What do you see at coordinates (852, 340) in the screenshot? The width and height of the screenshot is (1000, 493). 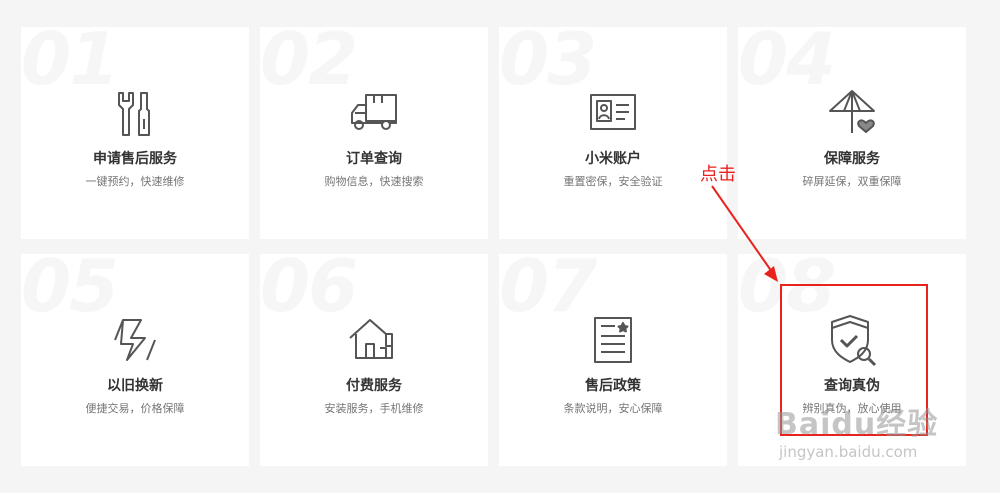 I see `shield-check-search-icon` at bounding box center [852, 340].